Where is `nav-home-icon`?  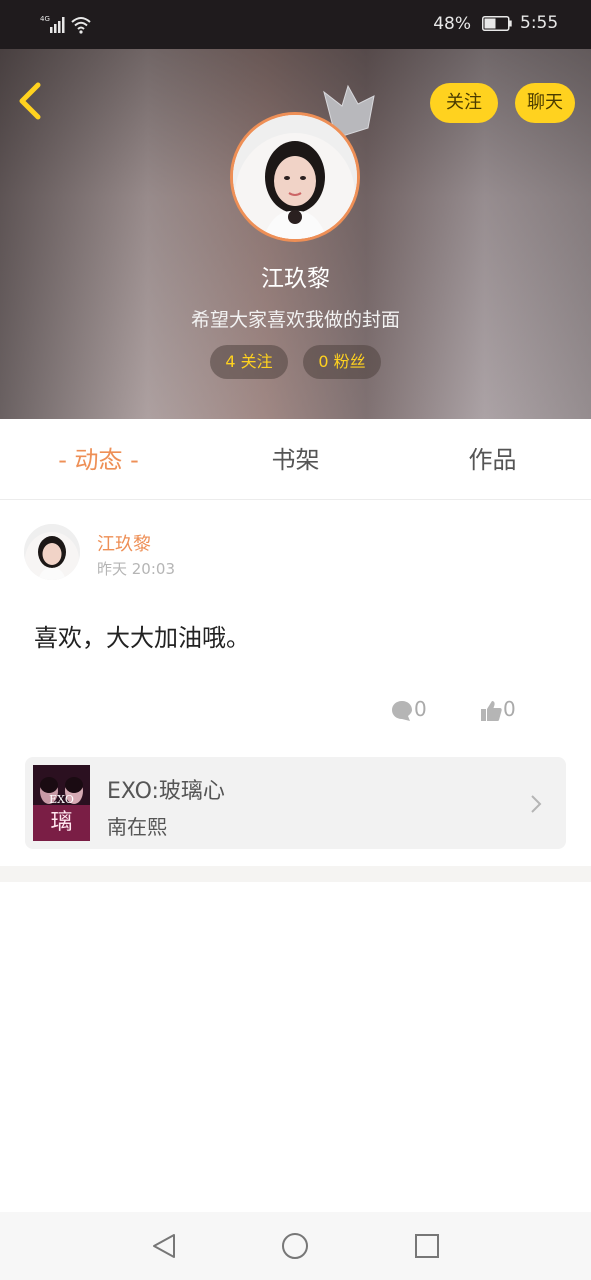
nav-home-icon is located at coordinates (295, 1246).